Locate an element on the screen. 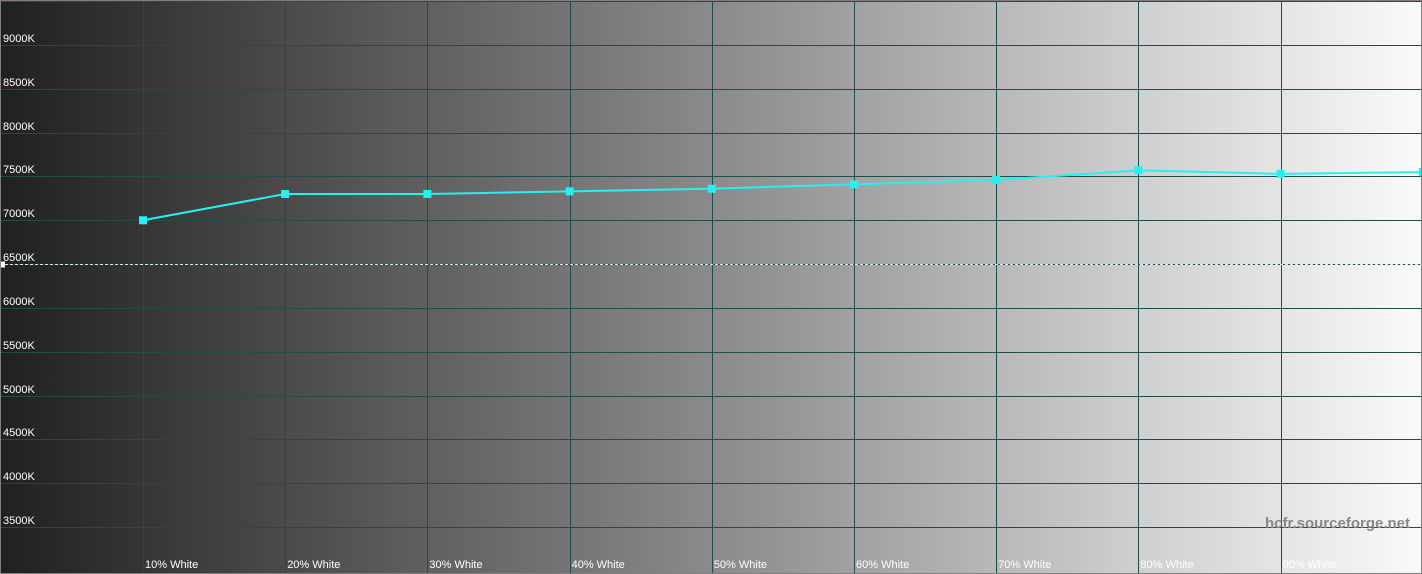  y-tick-label: 6000K is located at coordinates (19, 302).